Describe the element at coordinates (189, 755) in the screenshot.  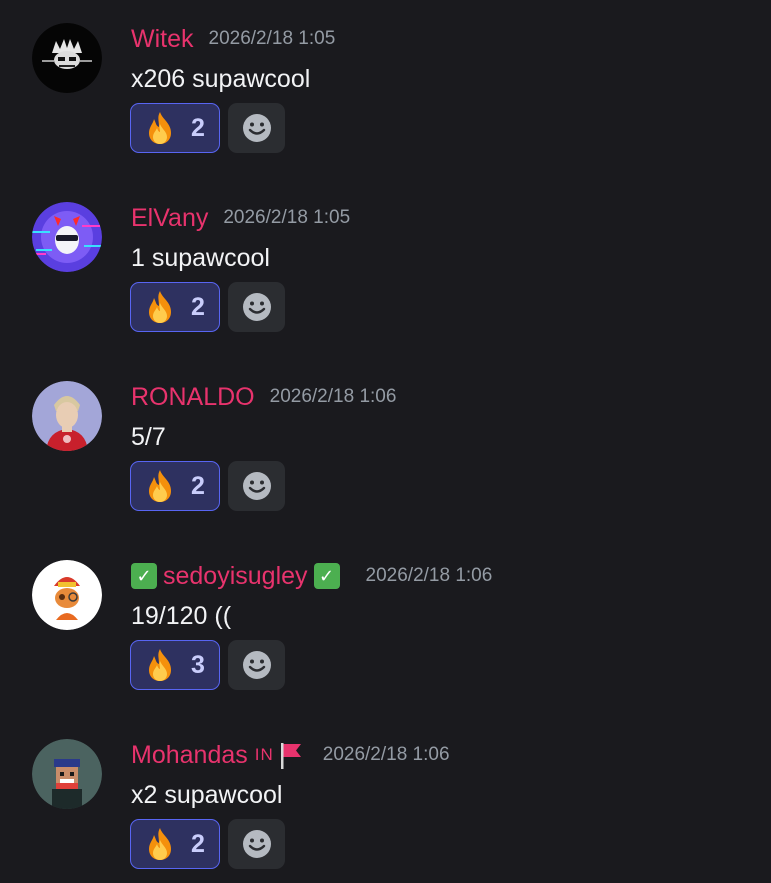
I see `username: Mohandas` at that location.